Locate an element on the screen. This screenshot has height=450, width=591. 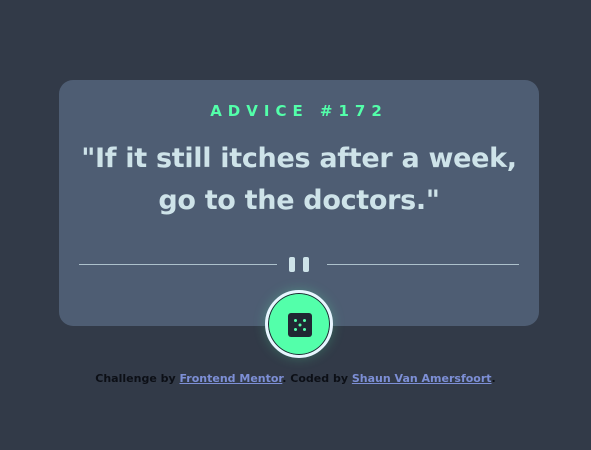
divider-line-right is located at coordinates (423, 264).